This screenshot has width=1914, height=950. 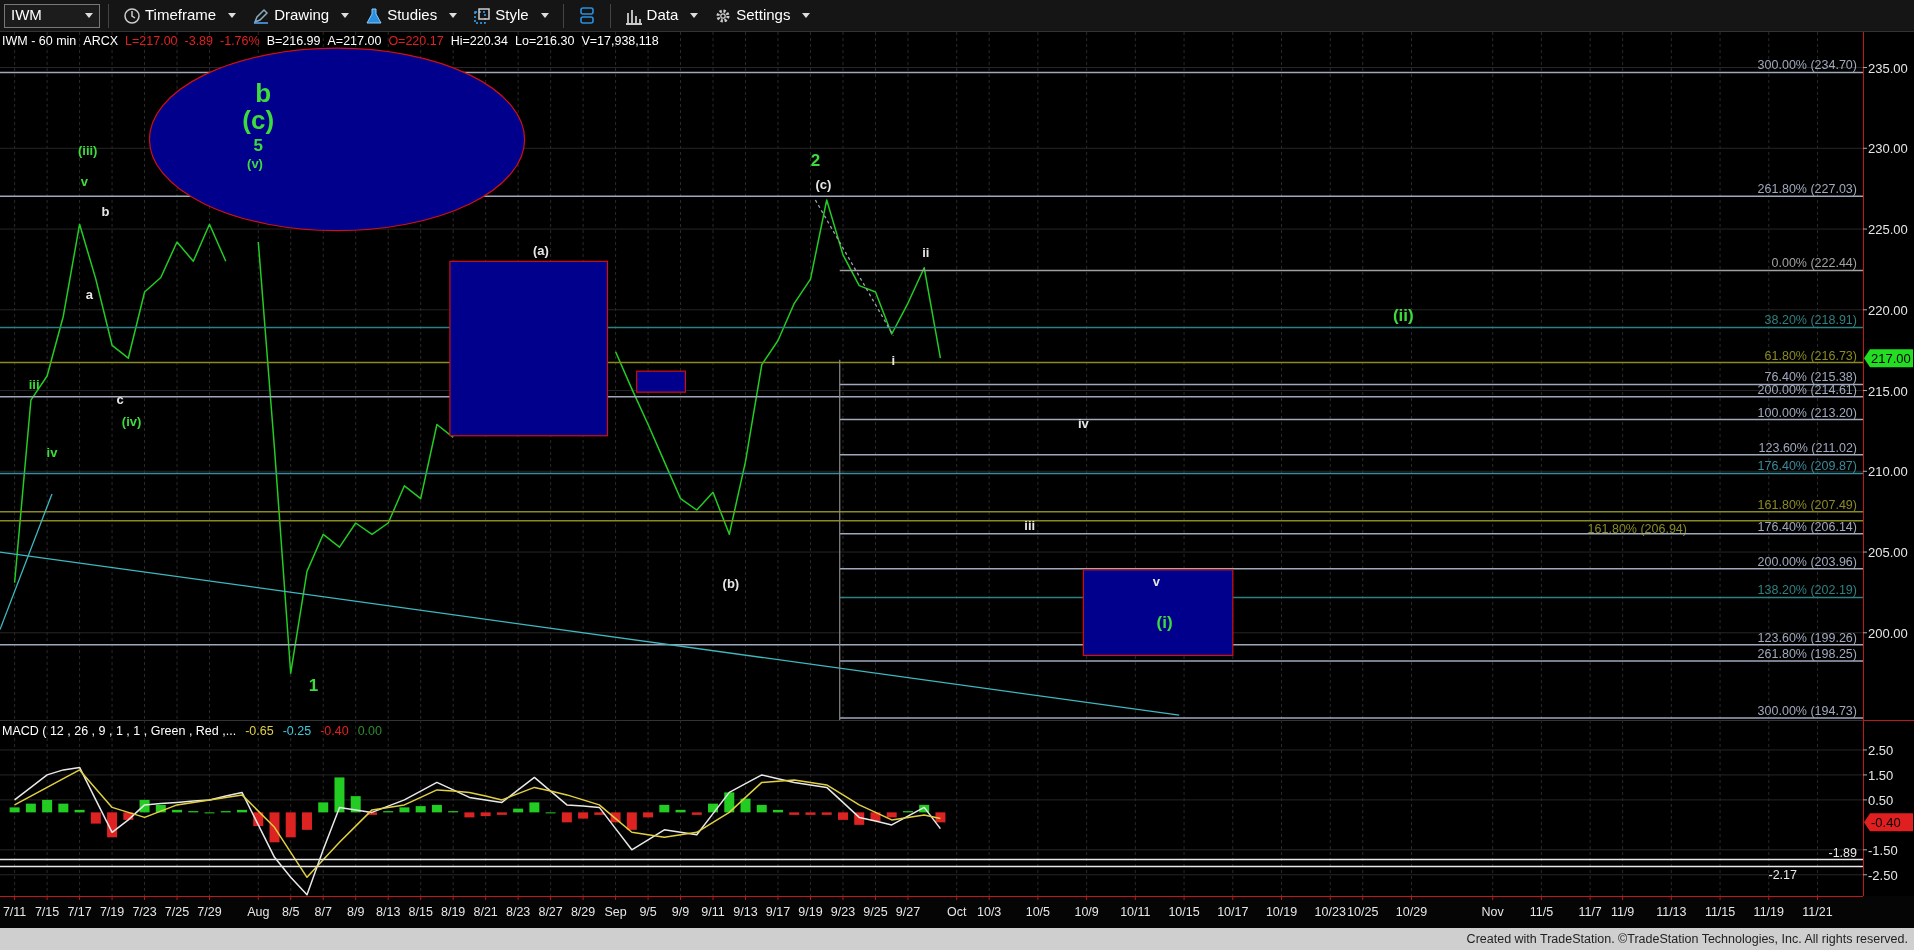 I want to click on level-label: 123.60% (211.02), so click(x=1807, y=447).